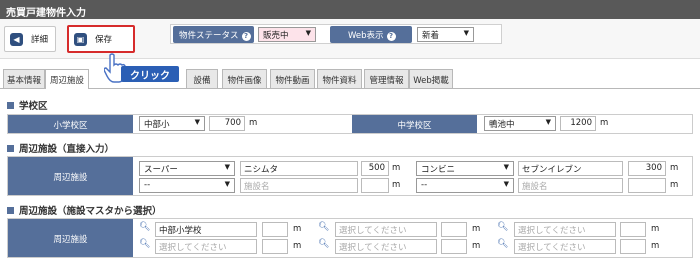  Describe the element at coordinates (40, 40) in the screenshot. I see `detail-button-label: 詳細` at that location.